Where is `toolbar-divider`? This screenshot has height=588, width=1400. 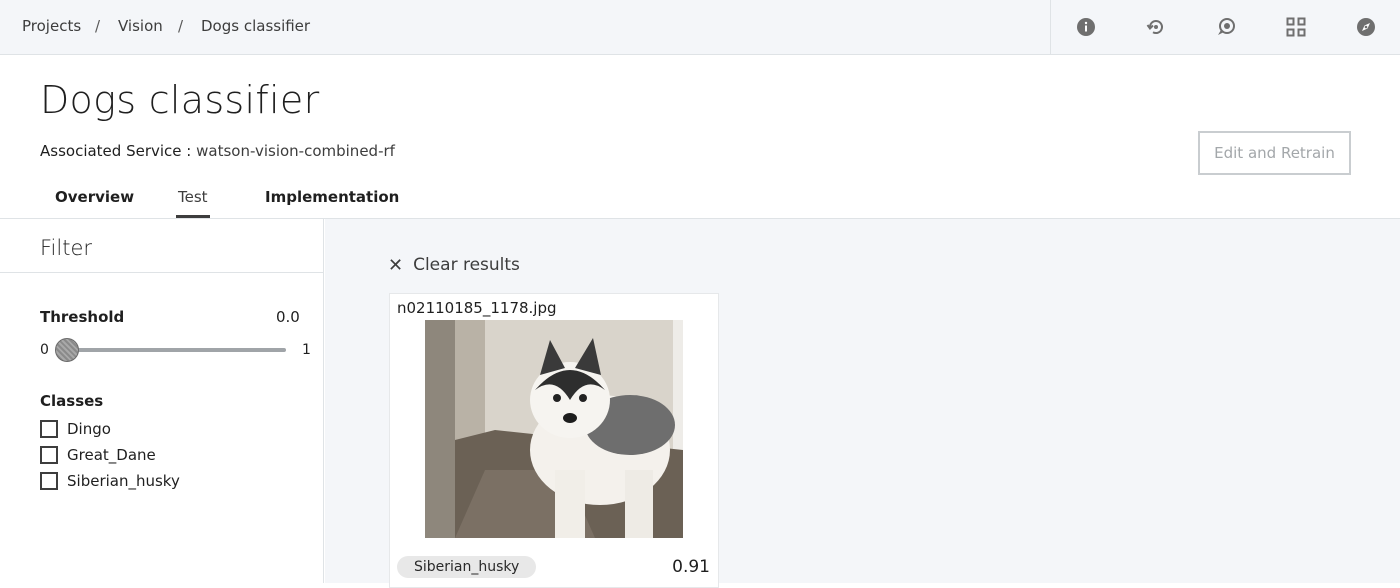 toolbar-divider is located at coordinates (1050, 27).